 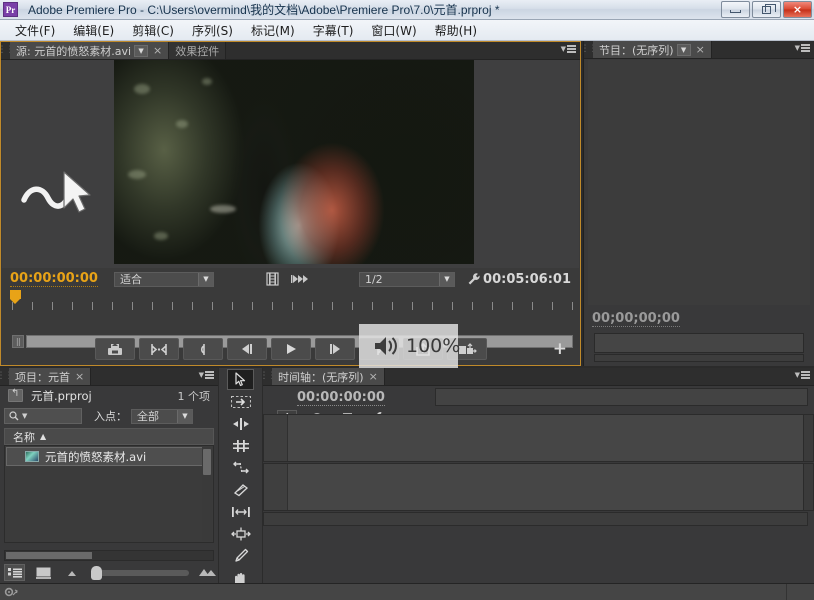 I want to click on speaker-icon, so click(x=386, y=346).